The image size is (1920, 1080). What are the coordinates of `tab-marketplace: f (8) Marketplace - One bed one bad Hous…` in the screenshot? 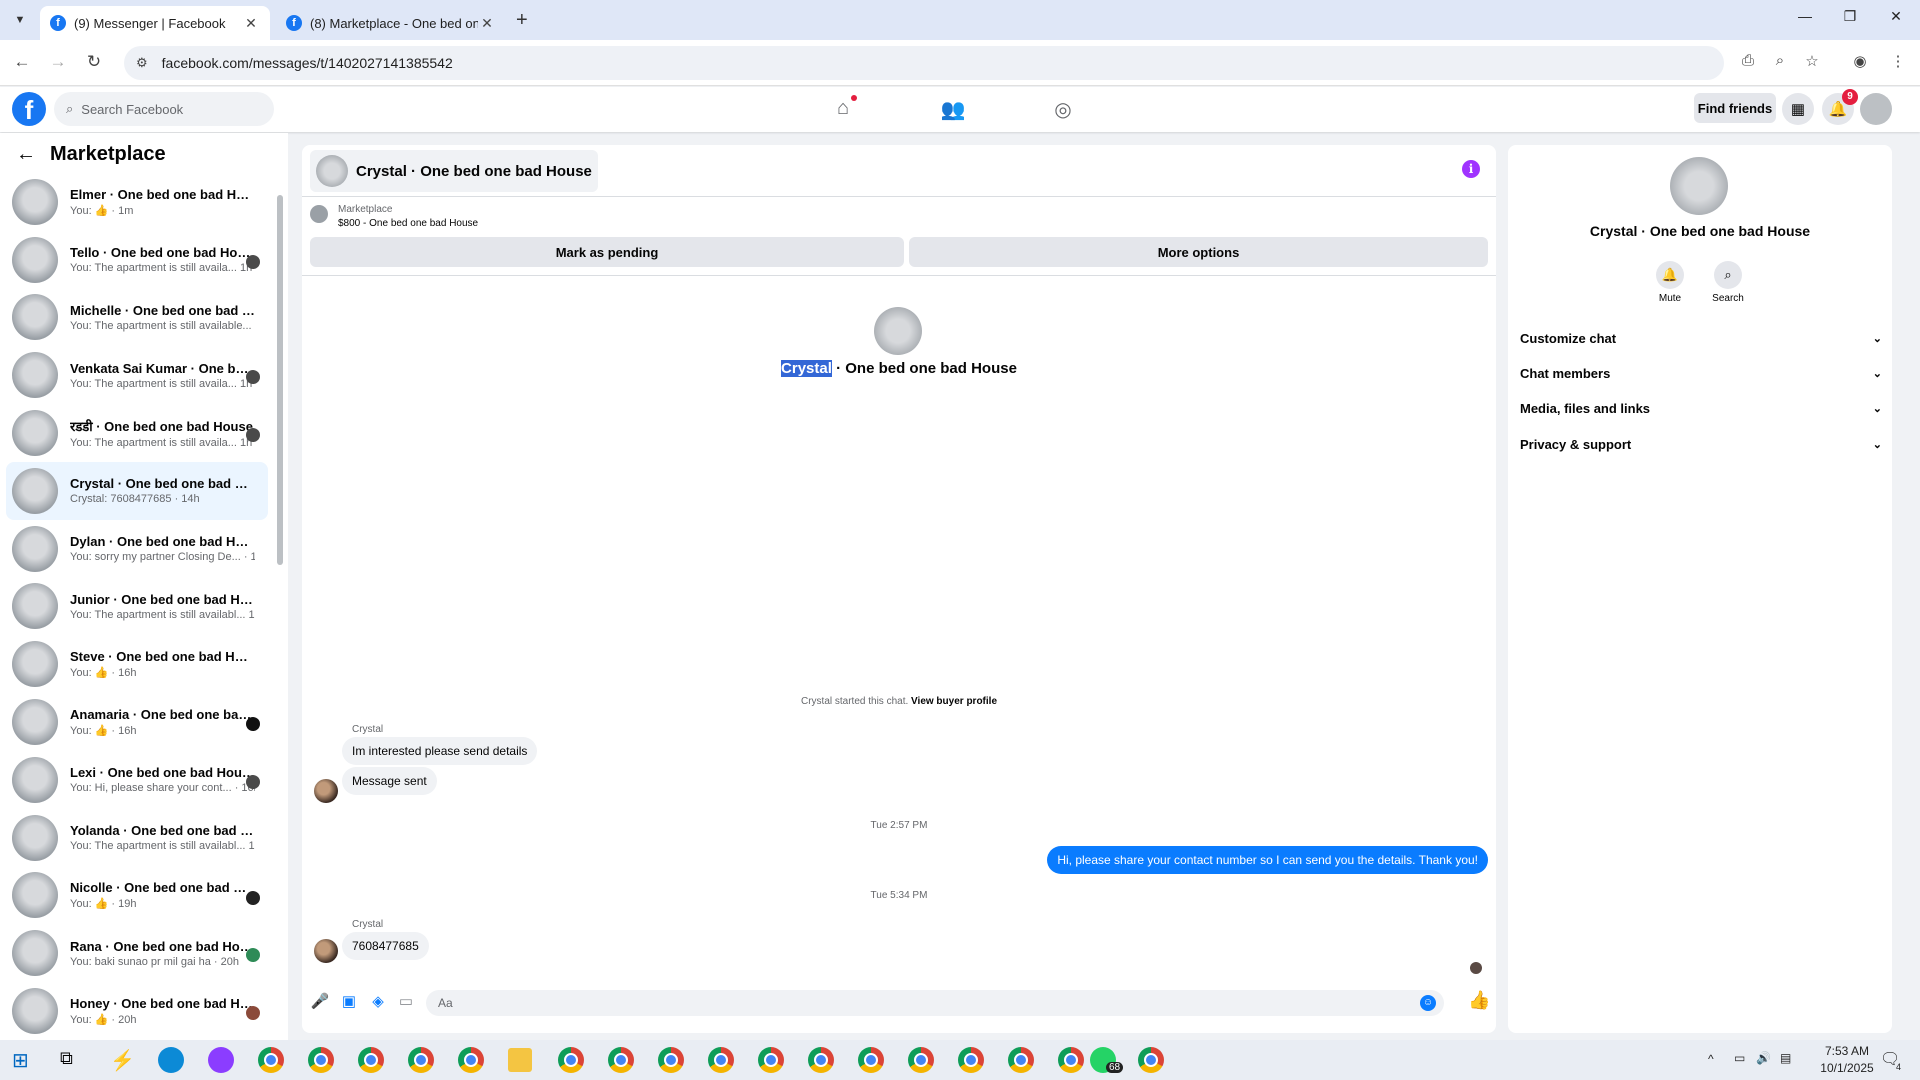 It's located at (391, 23).